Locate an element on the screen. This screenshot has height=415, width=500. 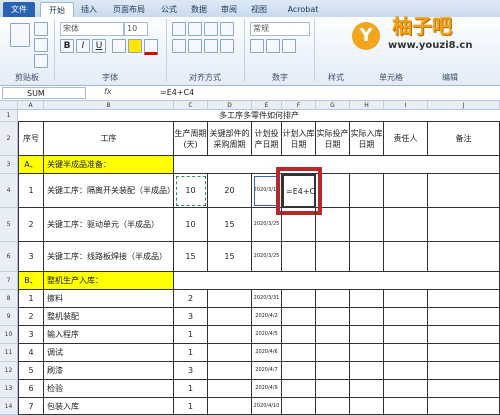
comma-icon is located at coordinates (289, 46).